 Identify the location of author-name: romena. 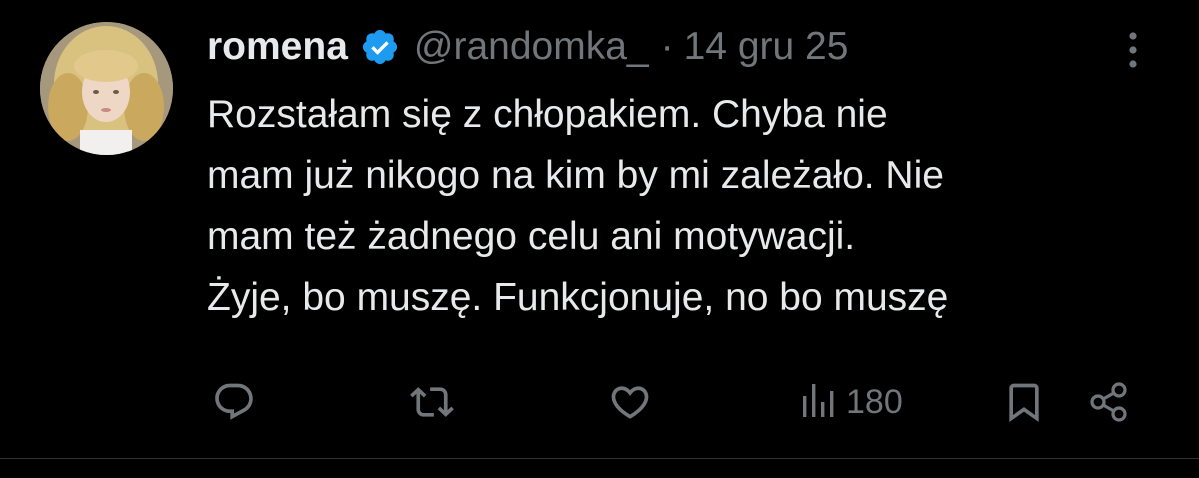
(277, 47).